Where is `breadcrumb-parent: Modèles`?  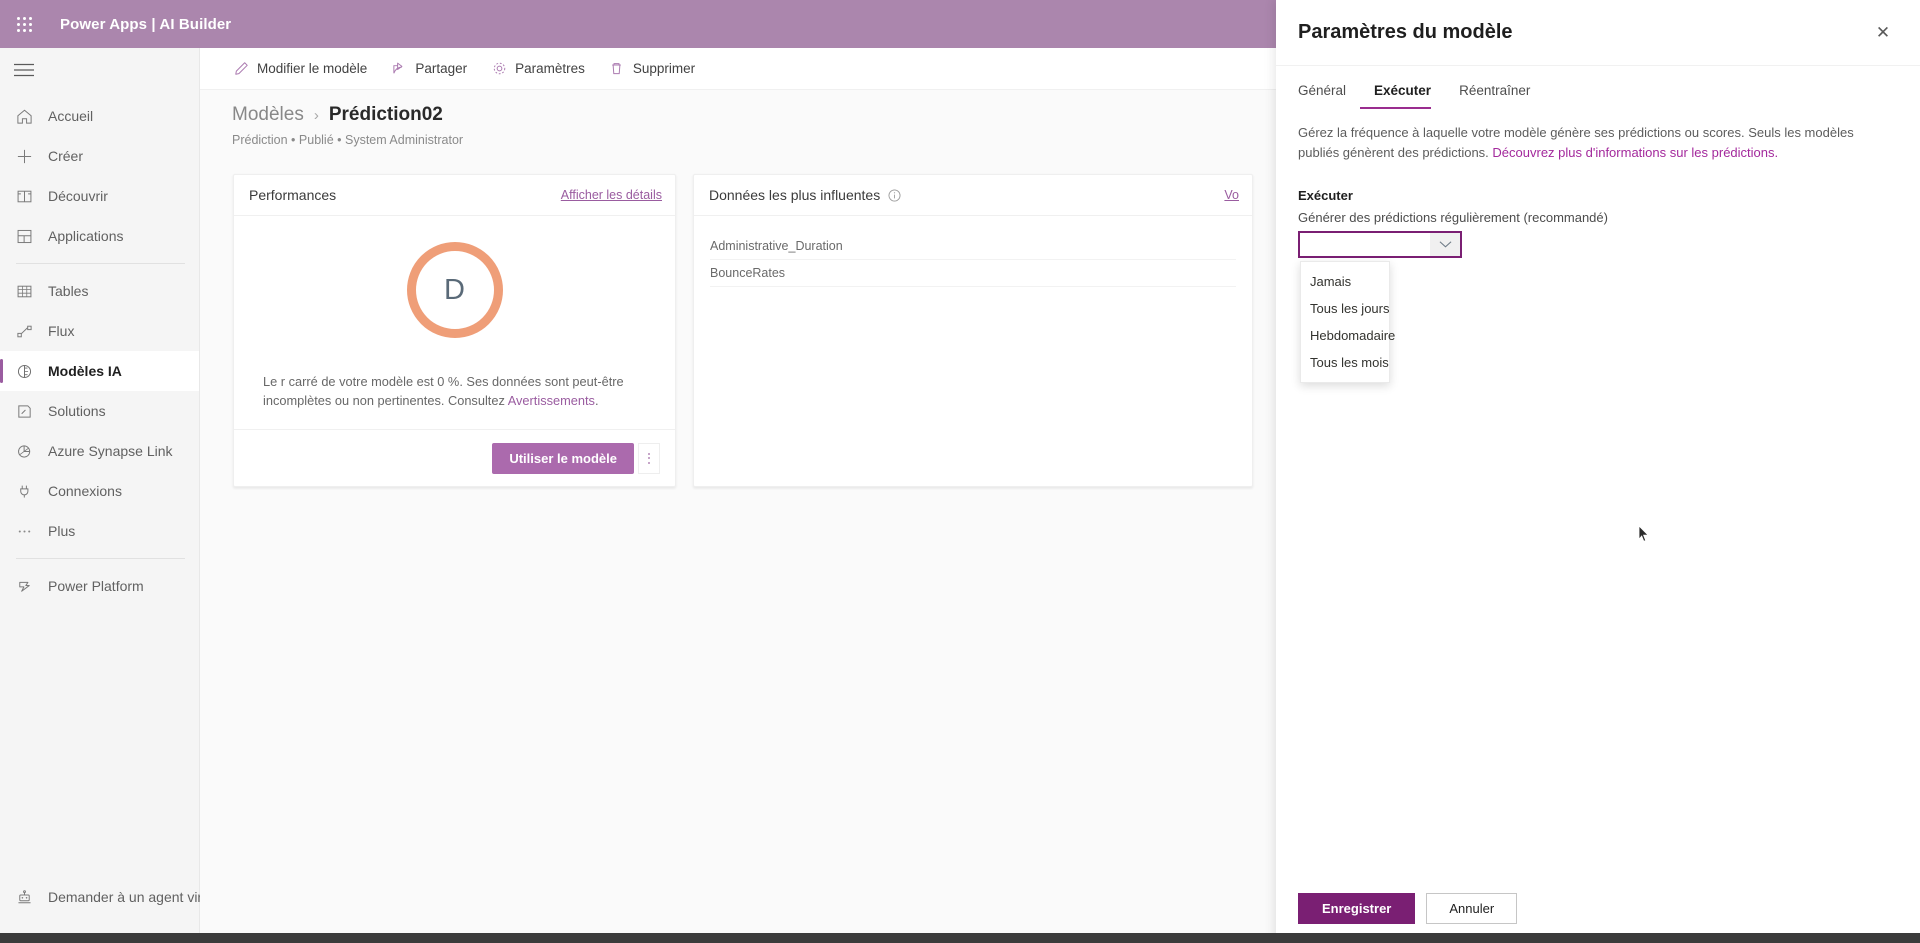 breadcrumb-parent: Modèles is located at coordinates (268, 115).